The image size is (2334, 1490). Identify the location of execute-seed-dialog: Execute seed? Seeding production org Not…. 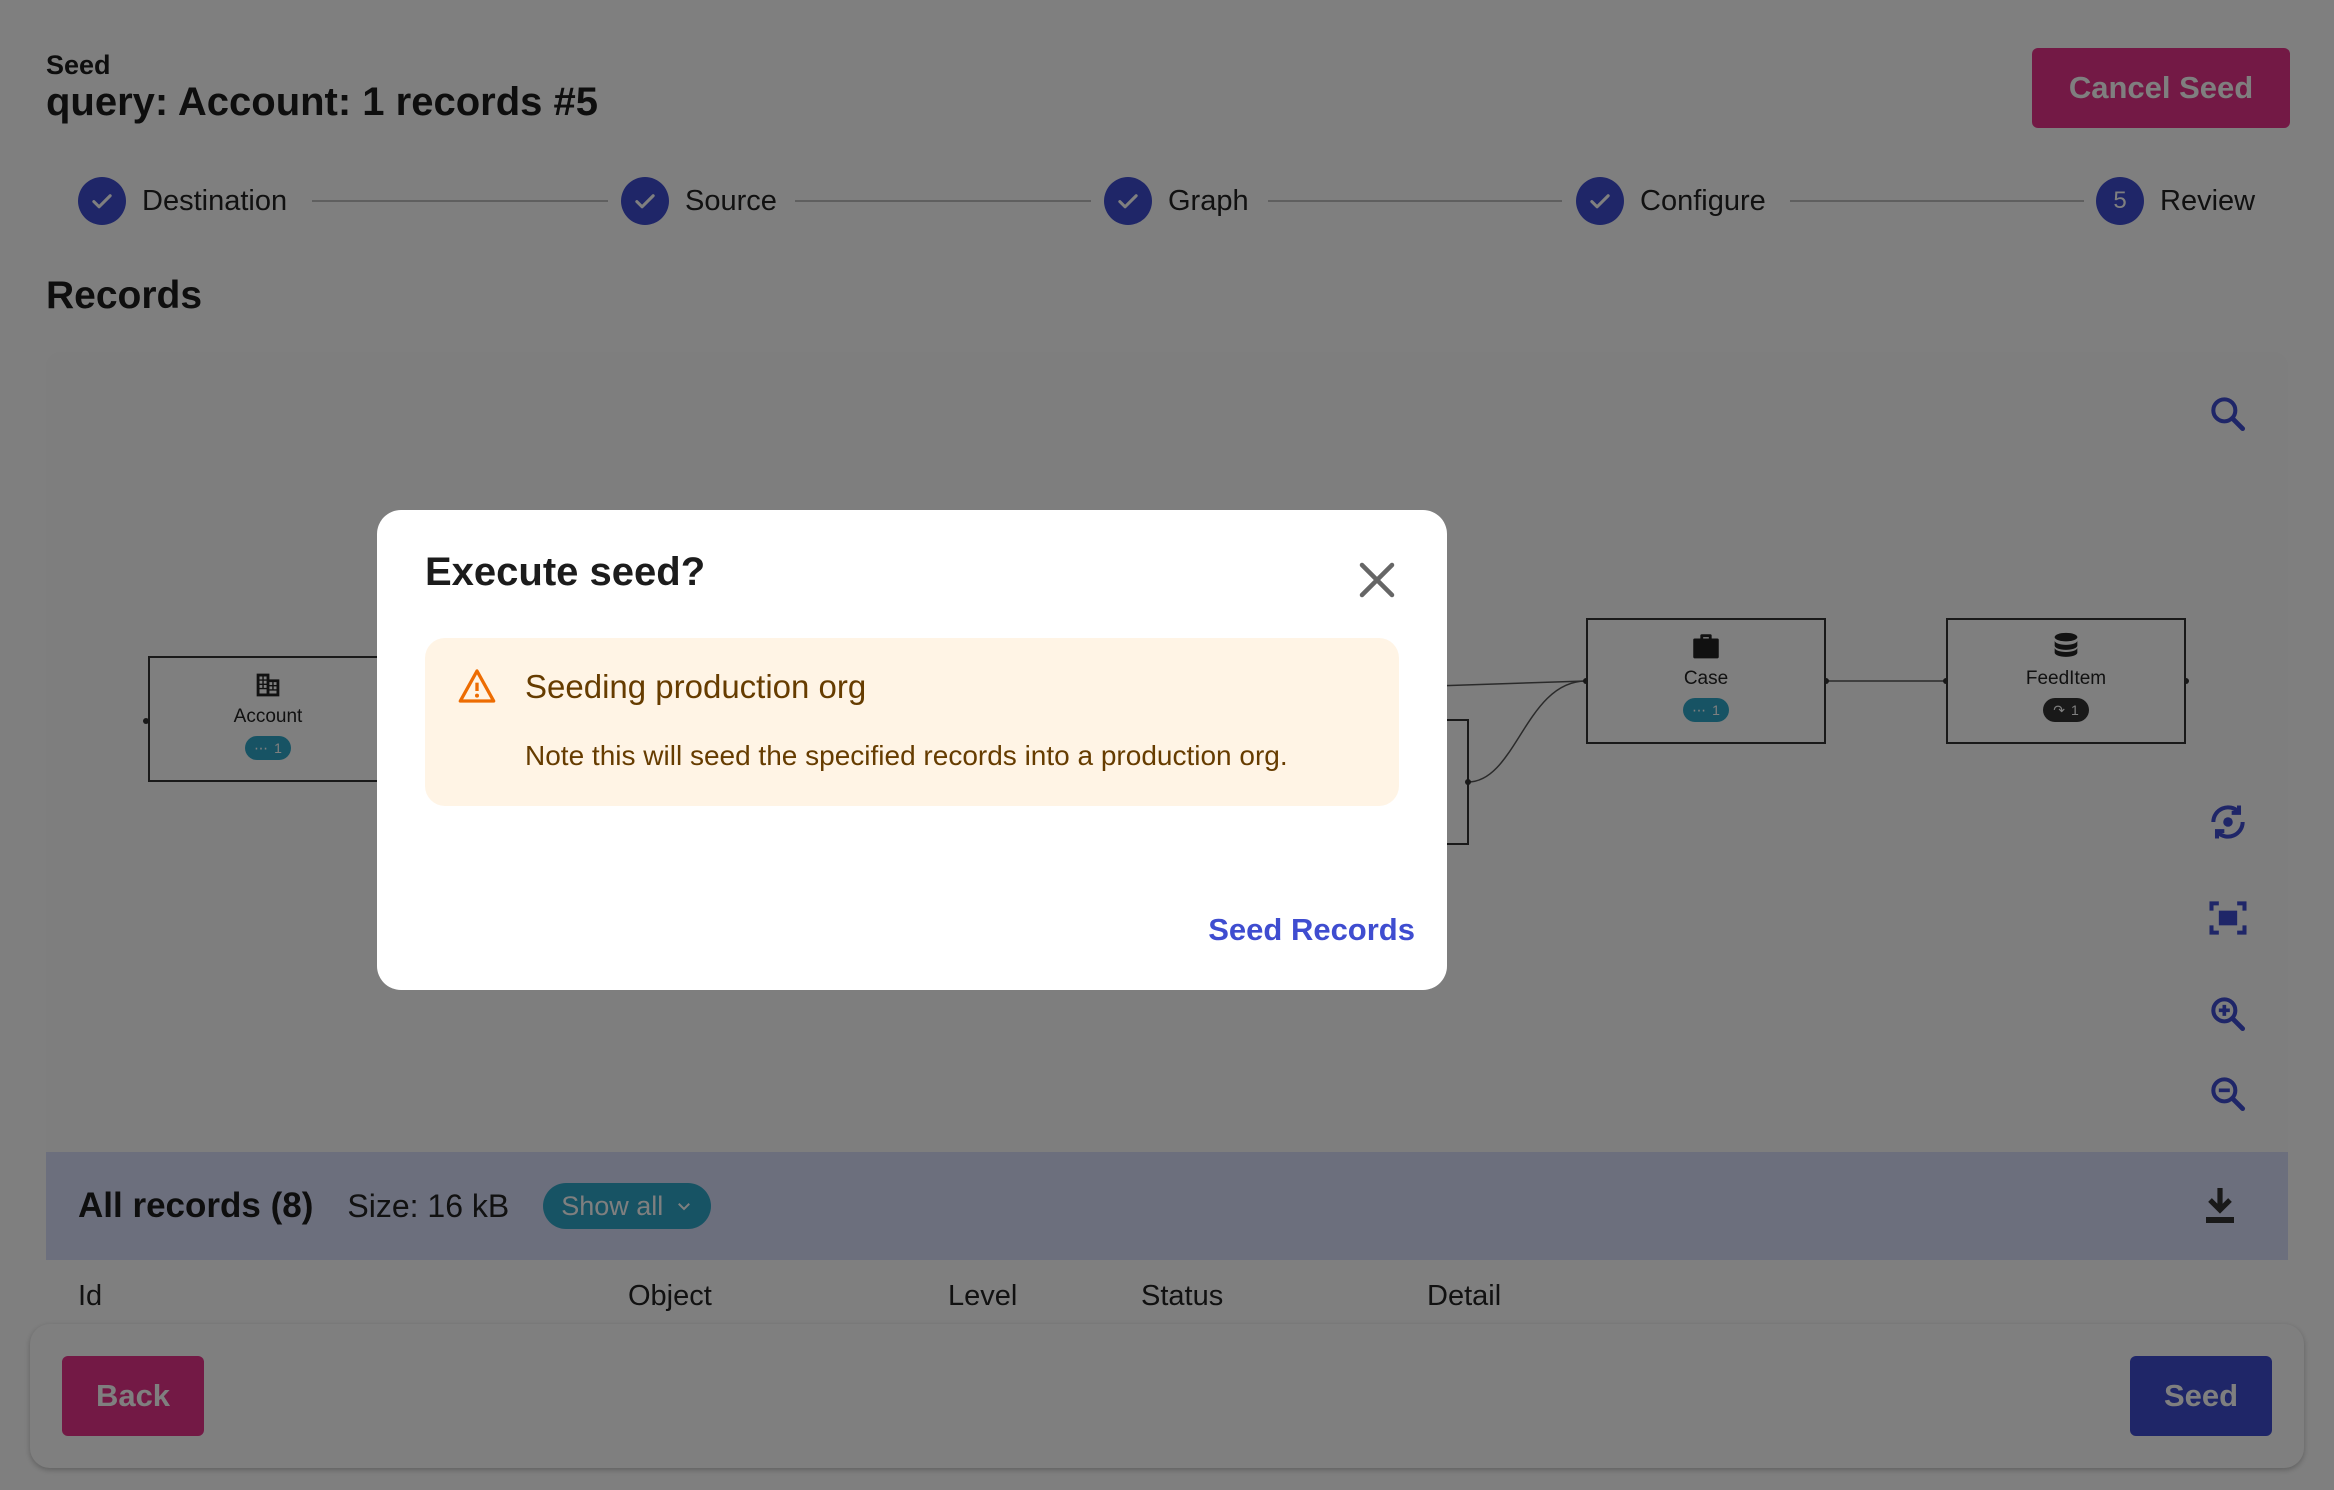
(912, 750).